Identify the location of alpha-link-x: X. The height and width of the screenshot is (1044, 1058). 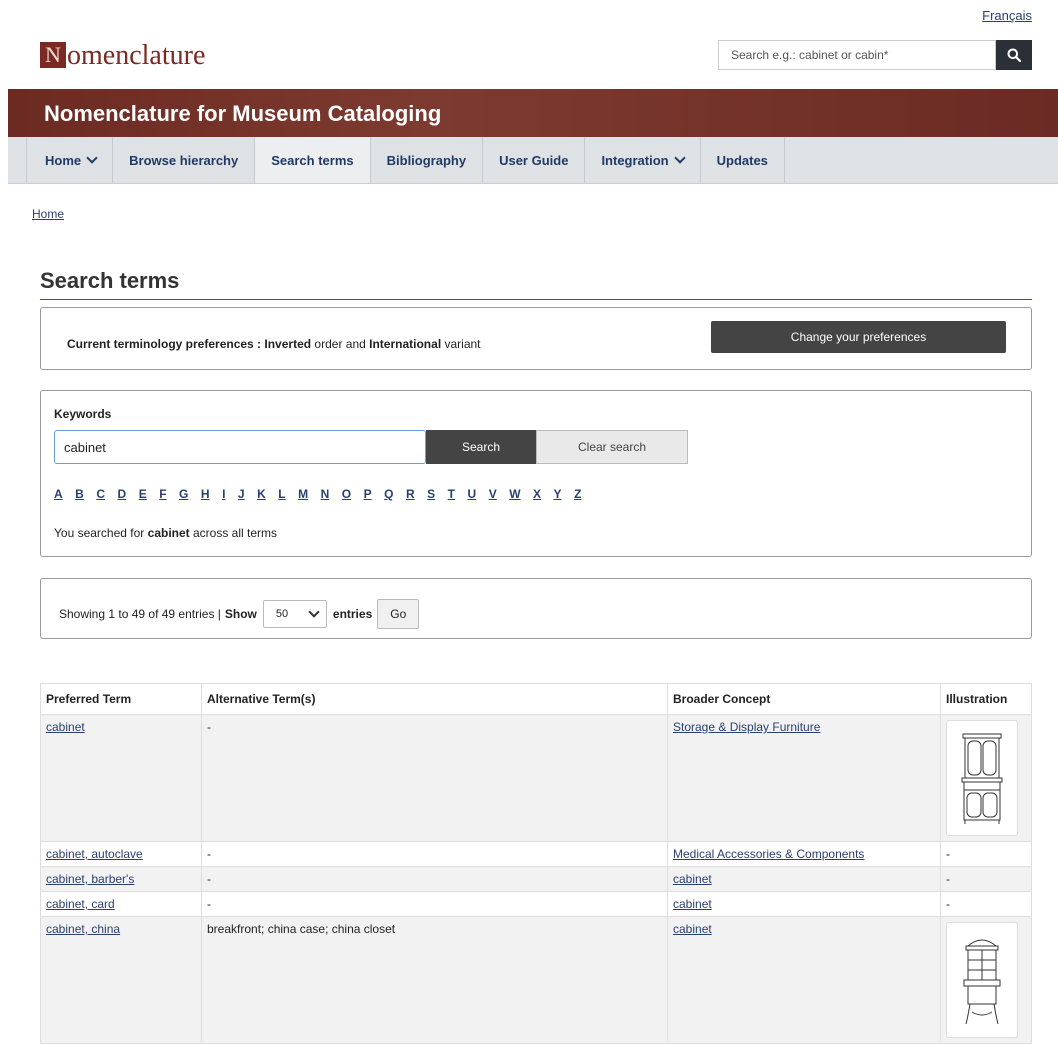
(537, 494).